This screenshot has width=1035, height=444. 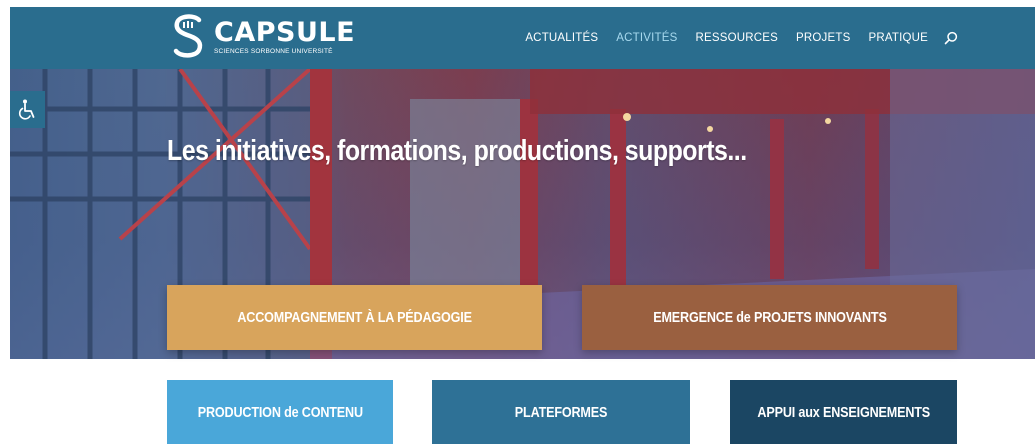 I want to click on logo-name: CAPSULE, so click(x=285, y=32).